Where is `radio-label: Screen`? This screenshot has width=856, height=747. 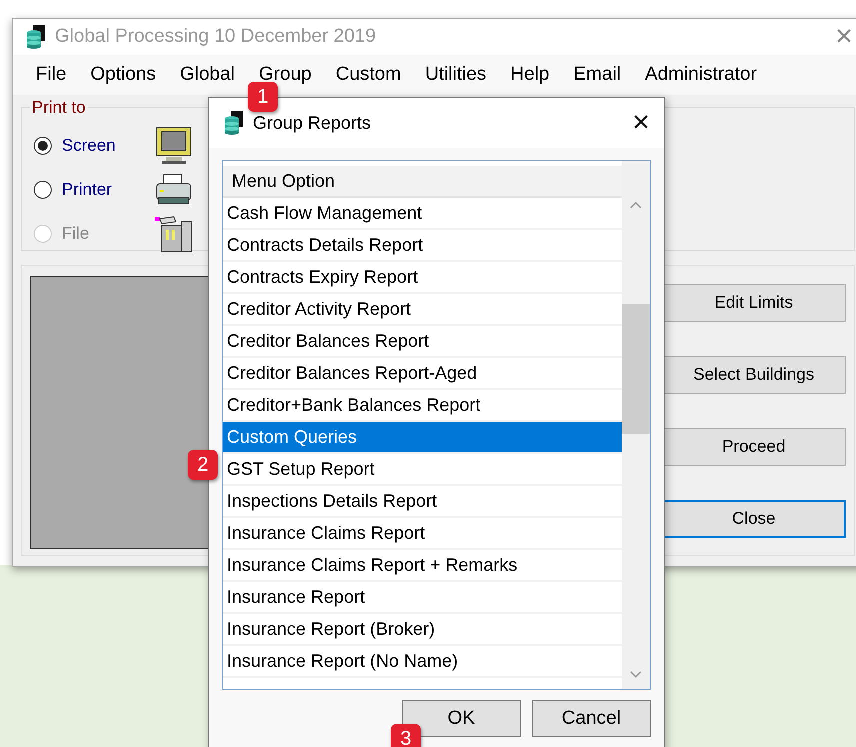 radio-label: Screen is located at coordinates (89, 146).